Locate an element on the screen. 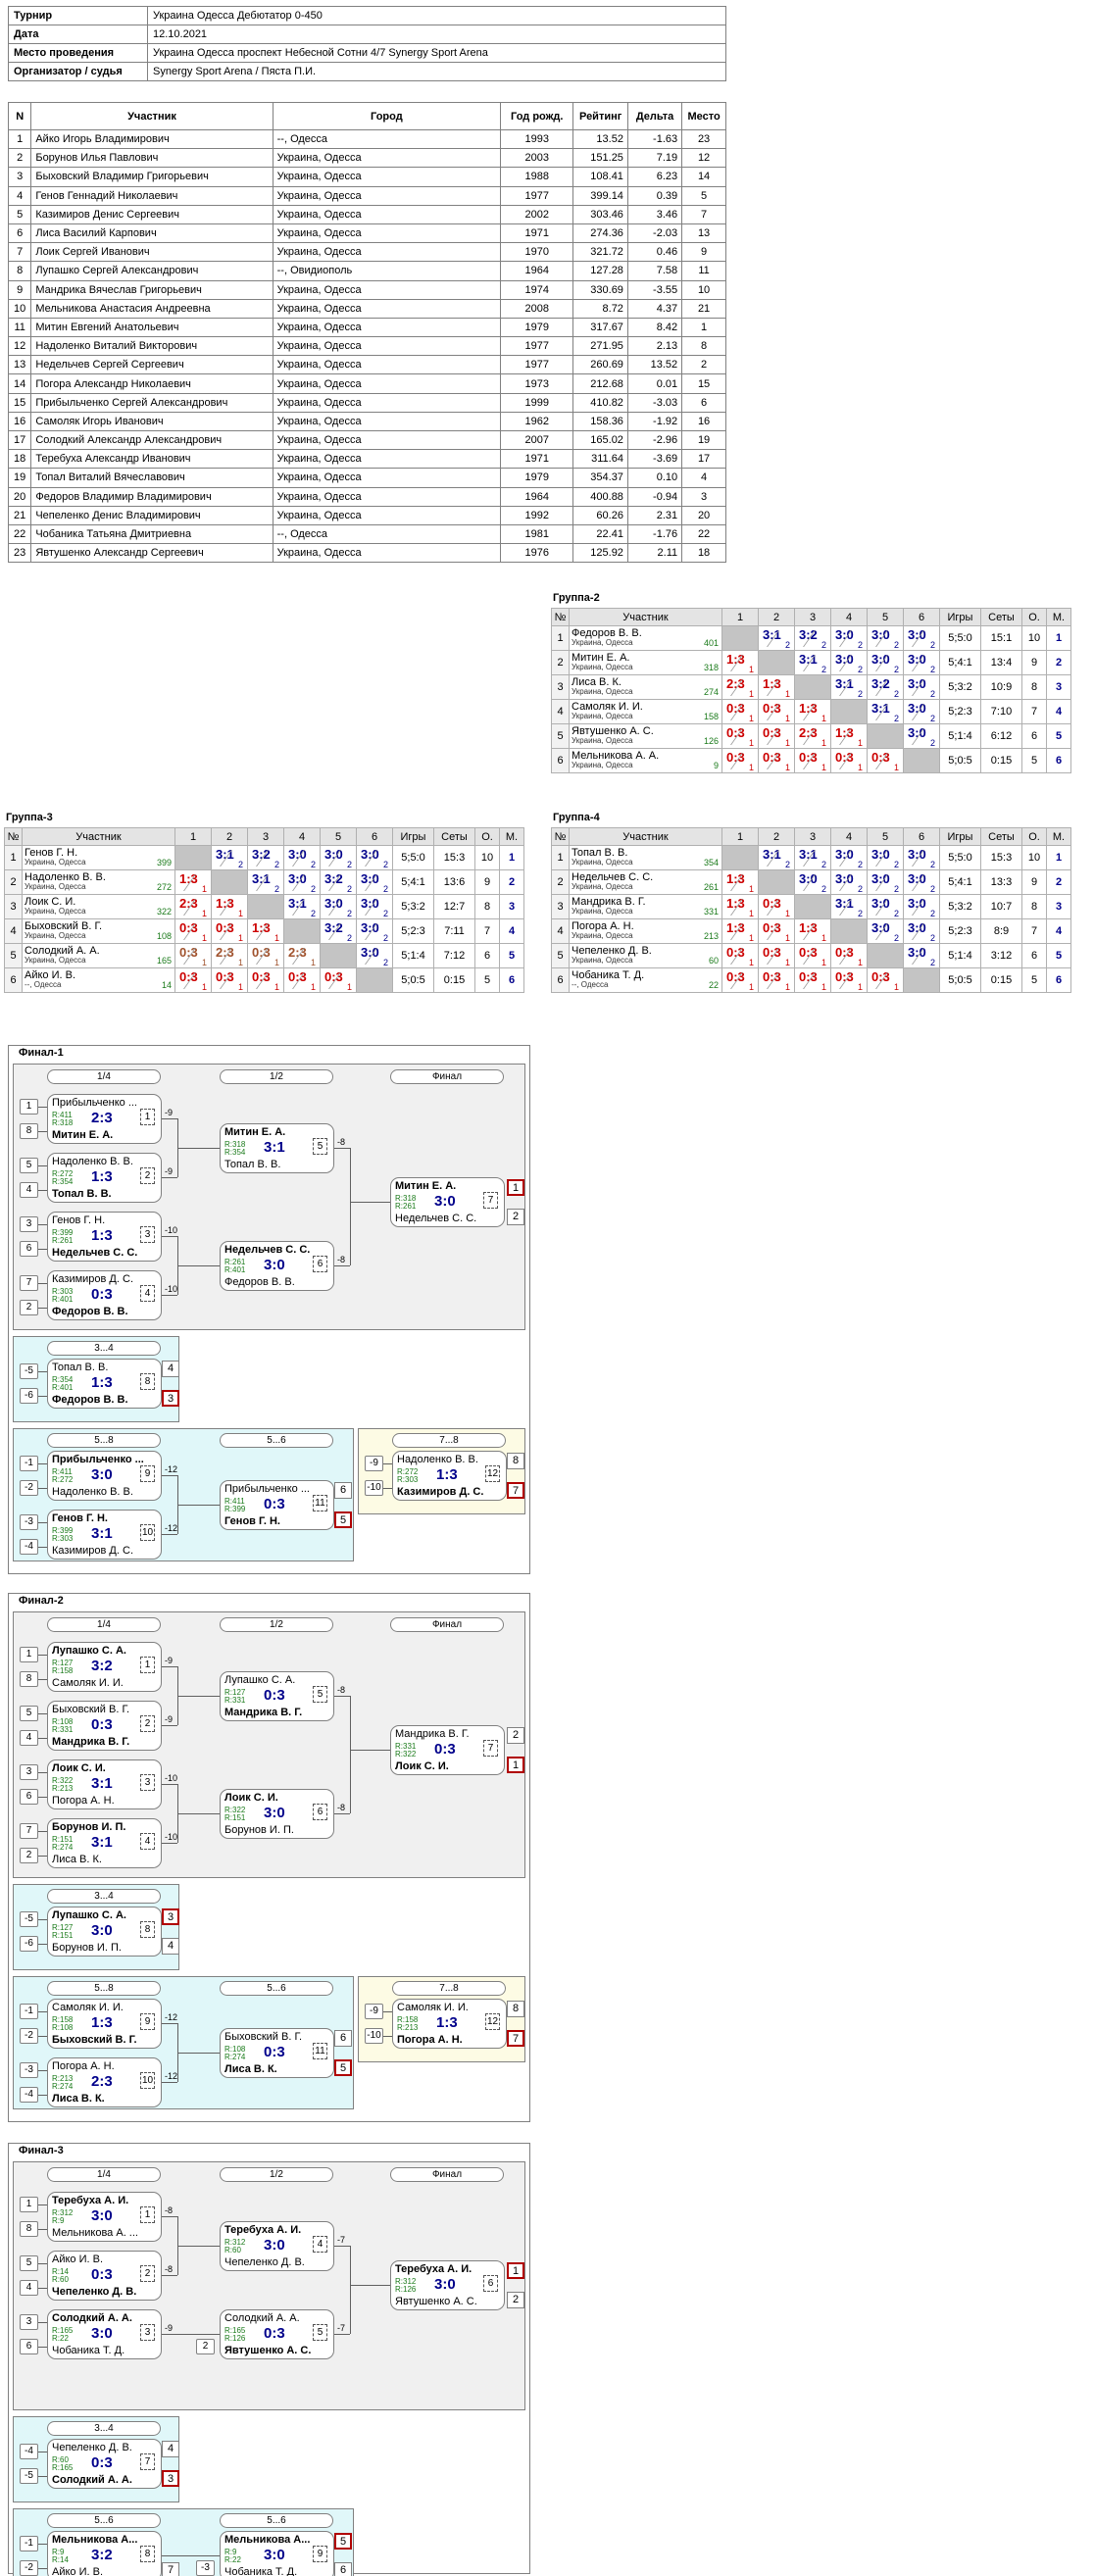 The image size is (1094, 2576). match-box: Лупашко С. А. Борунов И. П. R:127 R:151 3:0 8 is located at coordinates (104, 1932).